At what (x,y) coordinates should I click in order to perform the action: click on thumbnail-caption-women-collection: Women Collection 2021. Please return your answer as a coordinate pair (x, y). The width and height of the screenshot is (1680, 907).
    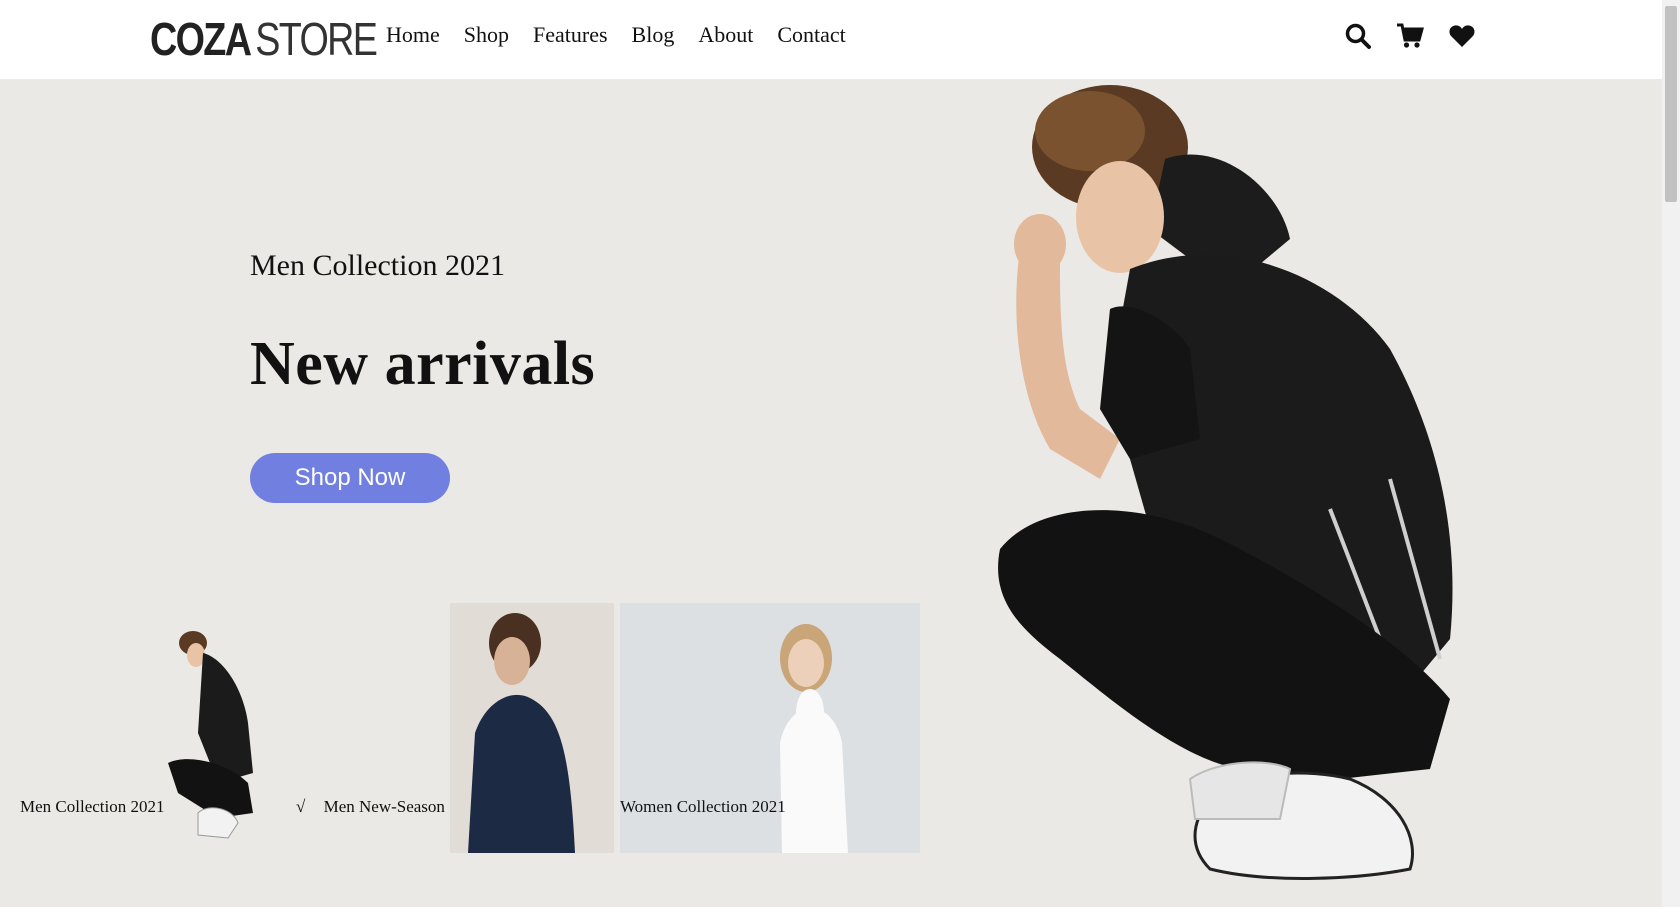
    Looking at the image, I should click on (703, 807).